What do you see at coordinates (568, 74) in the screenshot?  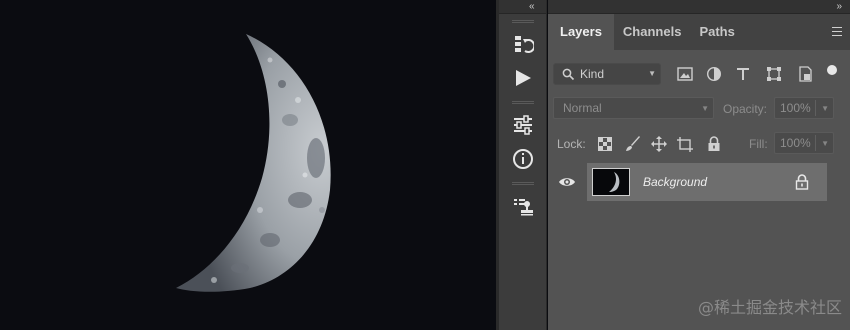 I see `search-icon` at bounding box center [568, 74].